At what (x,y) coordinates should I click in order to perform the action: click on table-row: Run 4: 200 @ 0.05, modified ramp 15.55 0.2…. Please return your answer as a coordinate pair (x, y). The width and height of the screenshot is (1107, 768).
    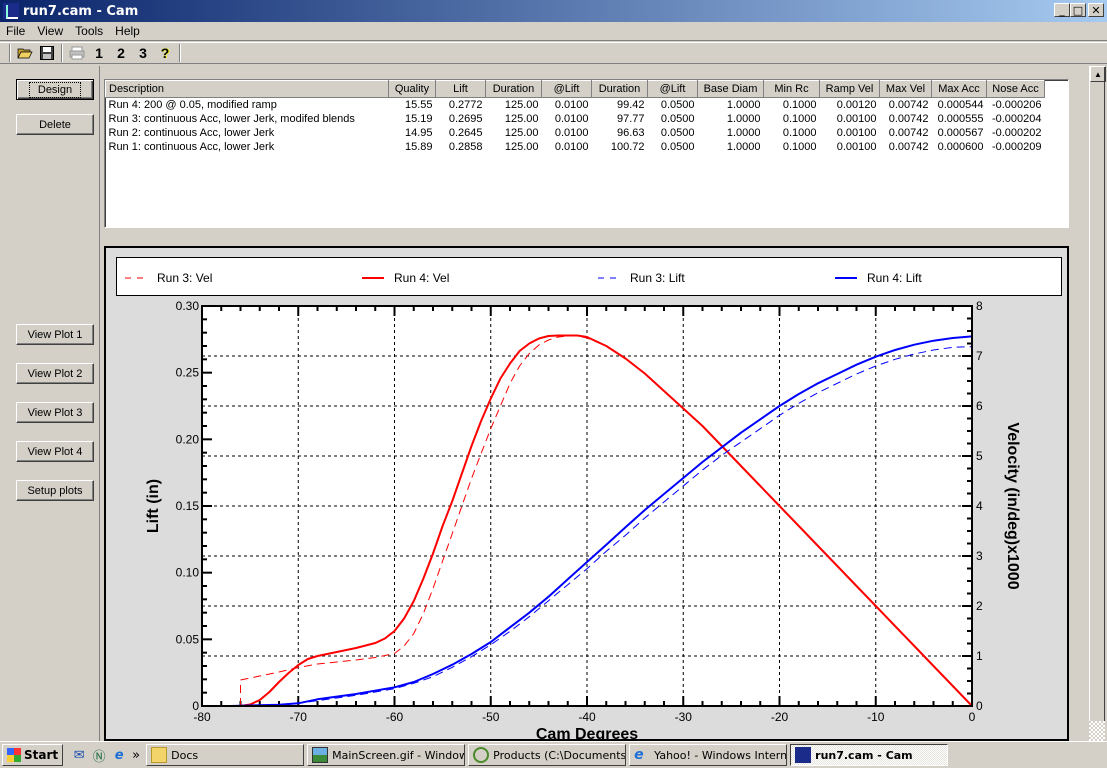
    Looking at the image, I should click on (575, 105).